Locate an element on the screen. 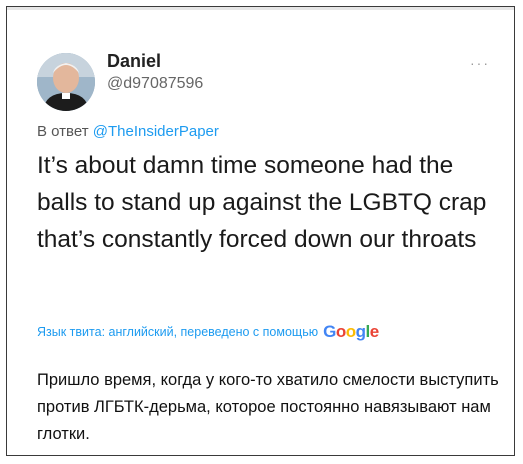  avatar-image is located at coordinates (66, 82).